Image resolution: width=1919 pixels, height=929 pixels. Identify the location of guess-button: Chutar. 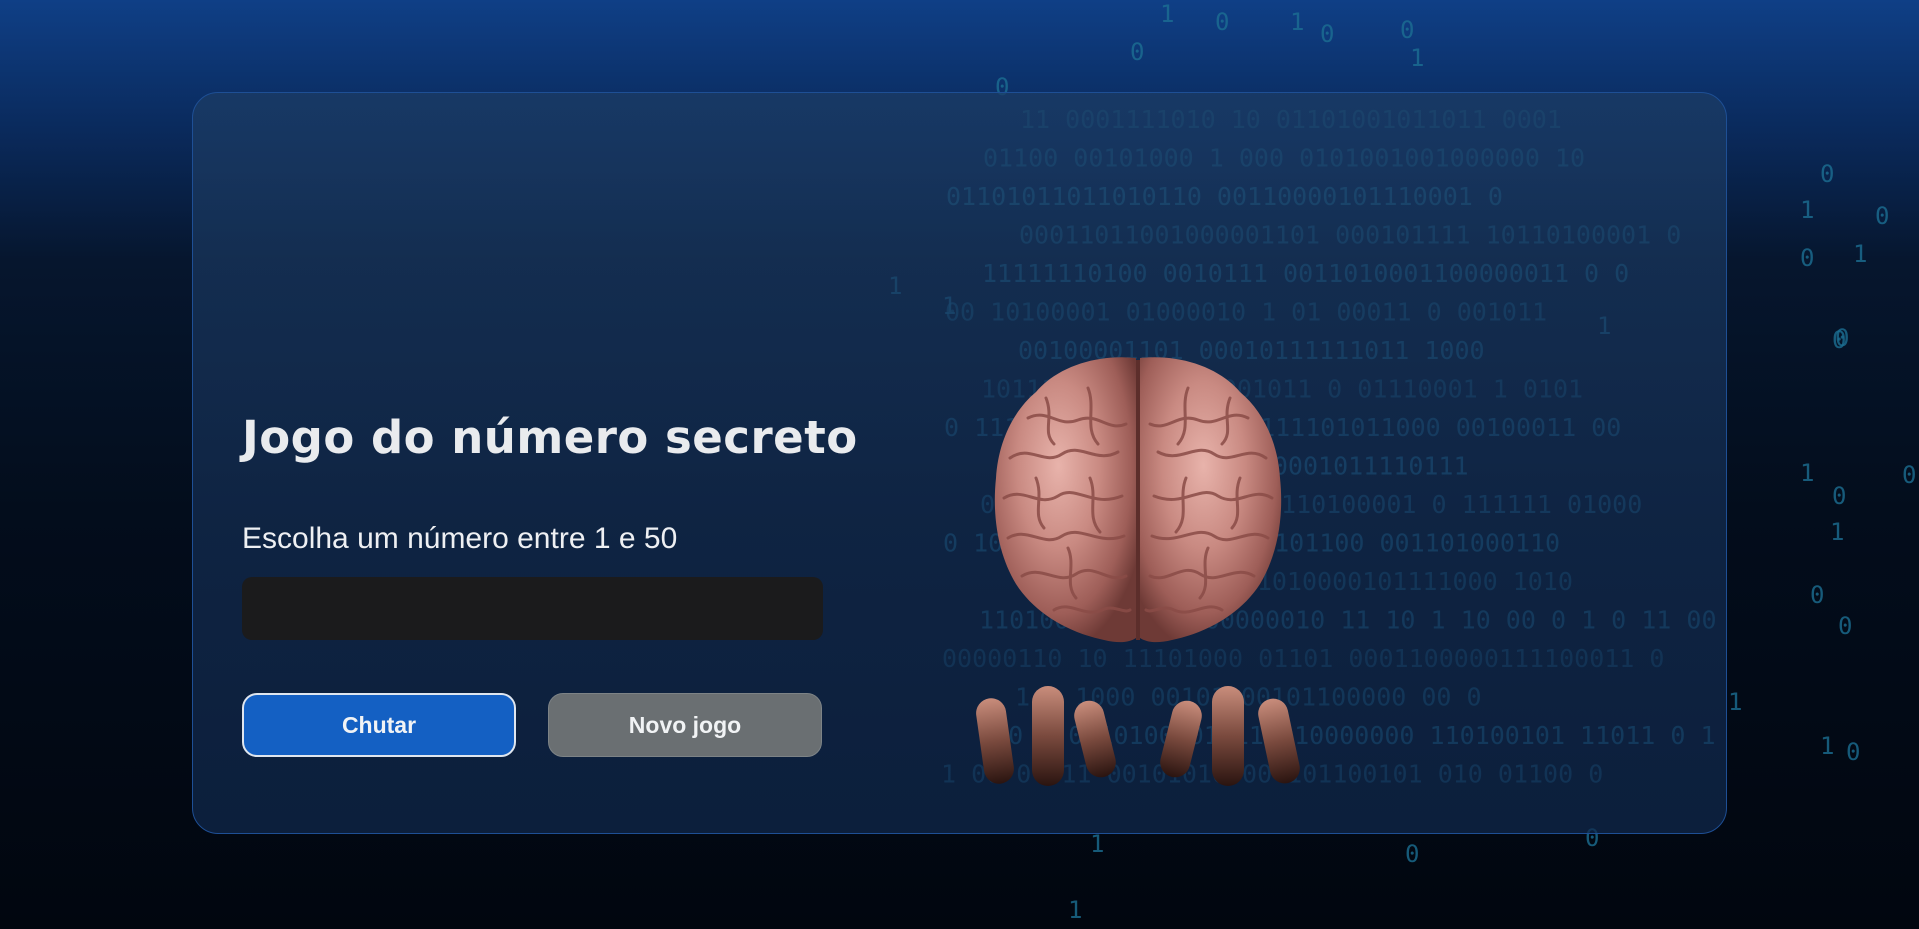
(379, 725).